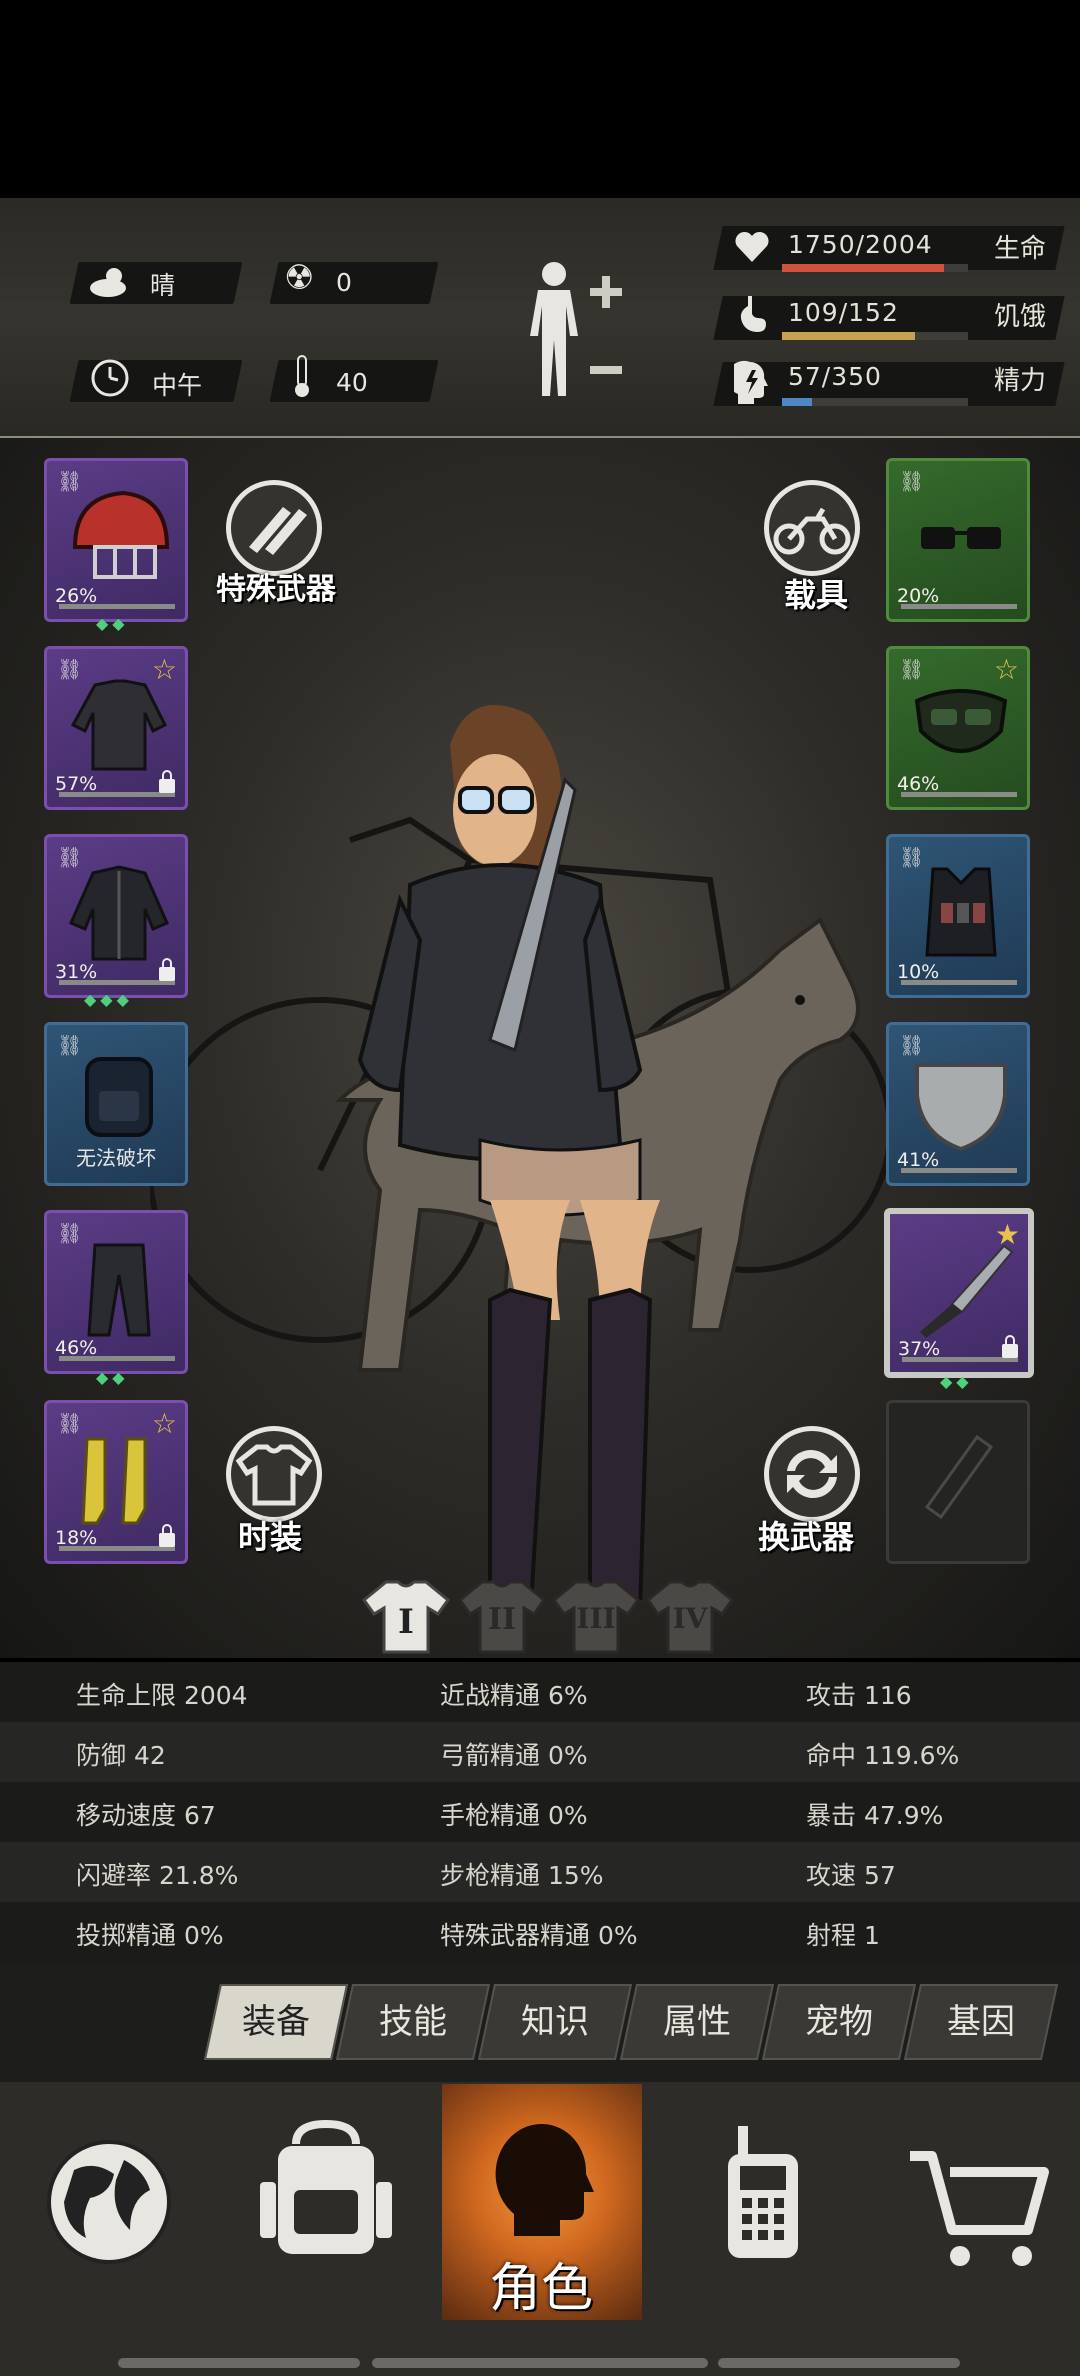 The image size is (1080, 2376). I want to click on radiation-icon: ☢, so click(299, 278).